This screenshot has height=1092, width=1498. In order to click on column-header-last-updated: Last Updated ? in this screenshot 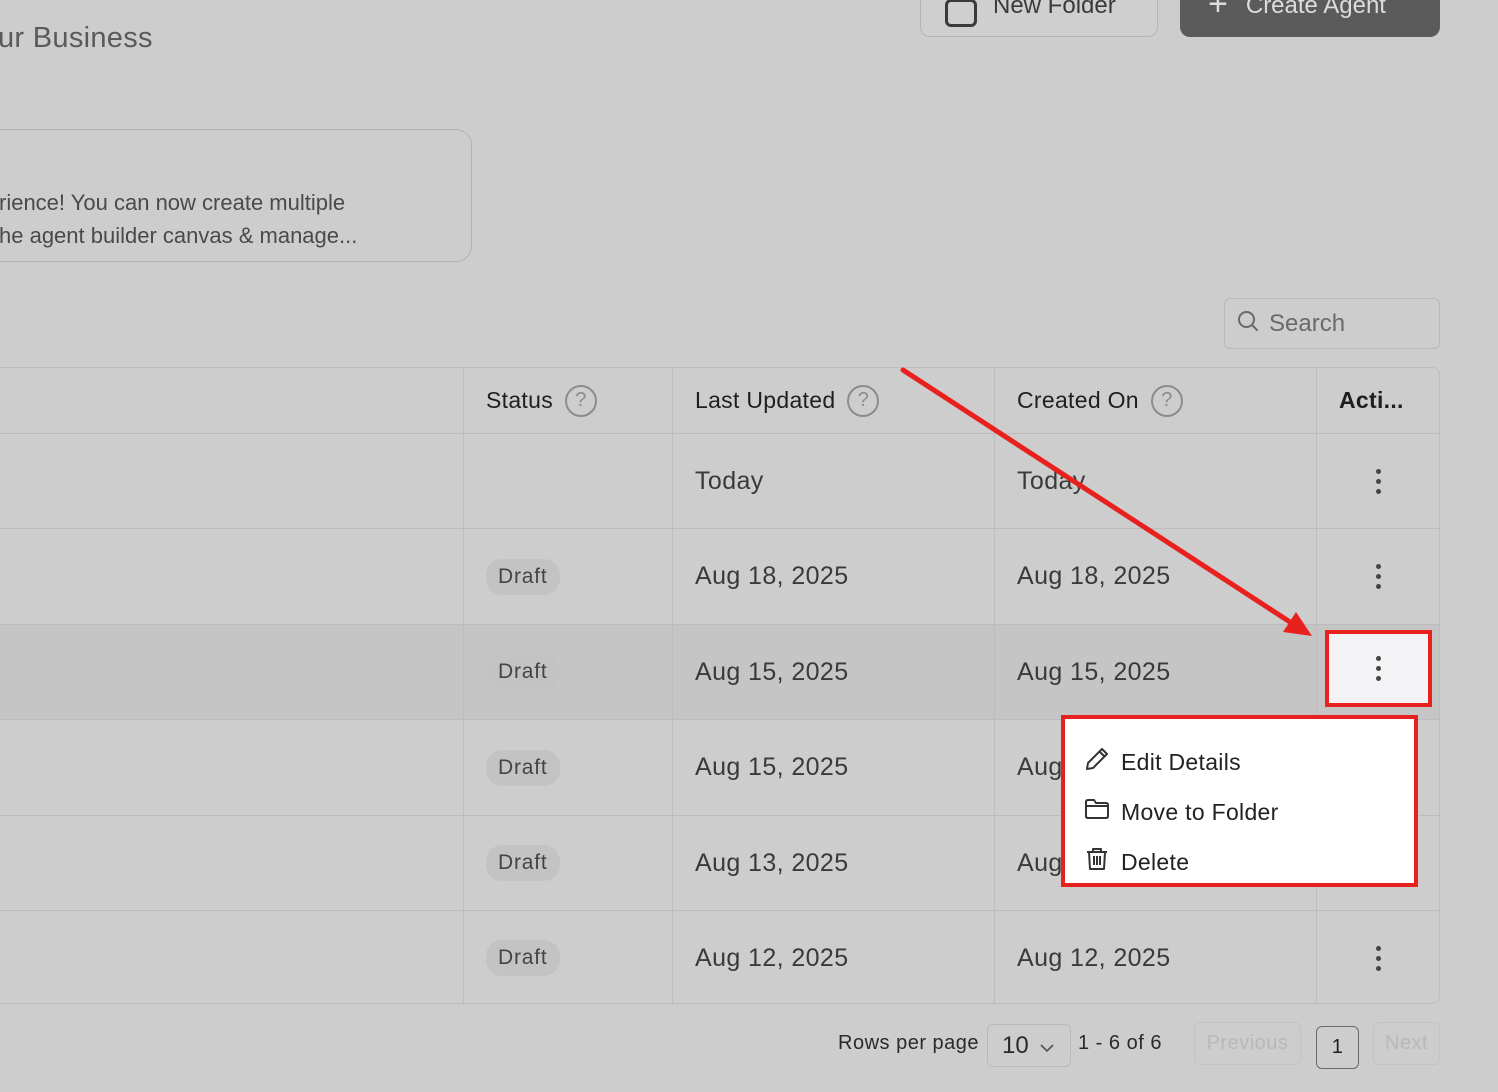, I will do `click(833, 400)`.